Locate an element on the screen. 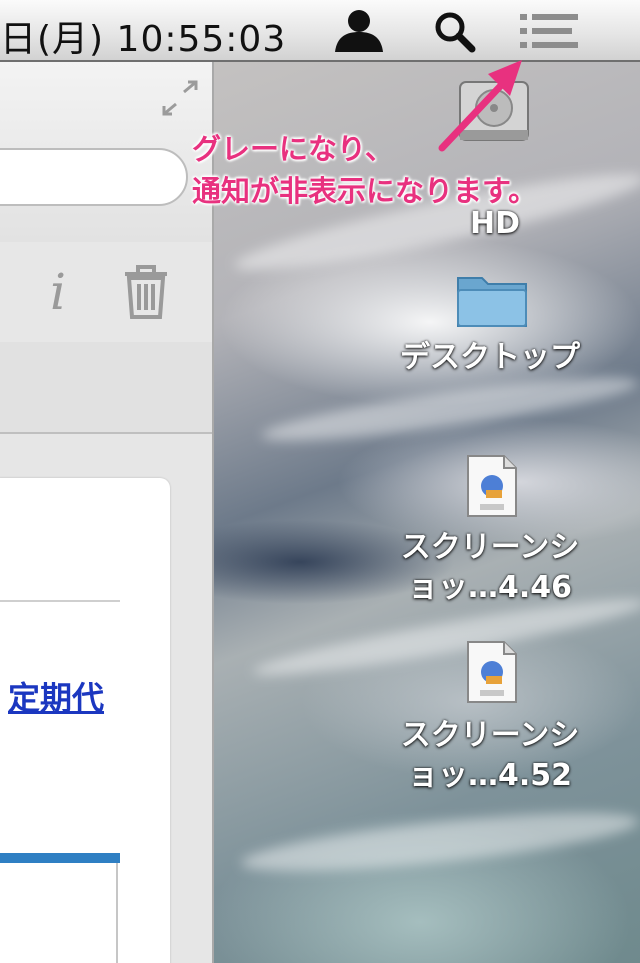 This screenshot has width=640, height=963. file-label-line2: ョッ…4.46 is located at coordinates (490, 587).